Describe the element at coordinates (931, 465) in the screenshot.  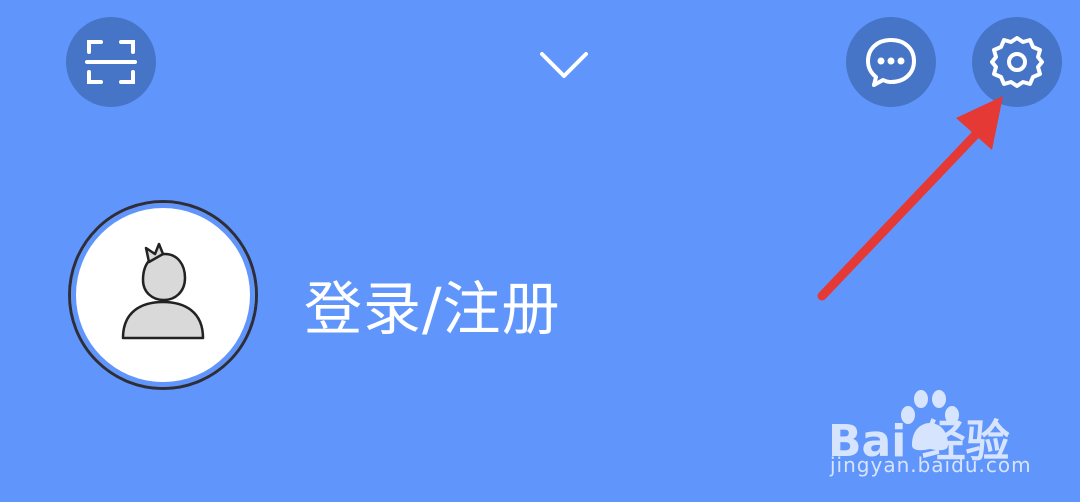
I see `watermark-url: jingyan.baidu.com` at that location.